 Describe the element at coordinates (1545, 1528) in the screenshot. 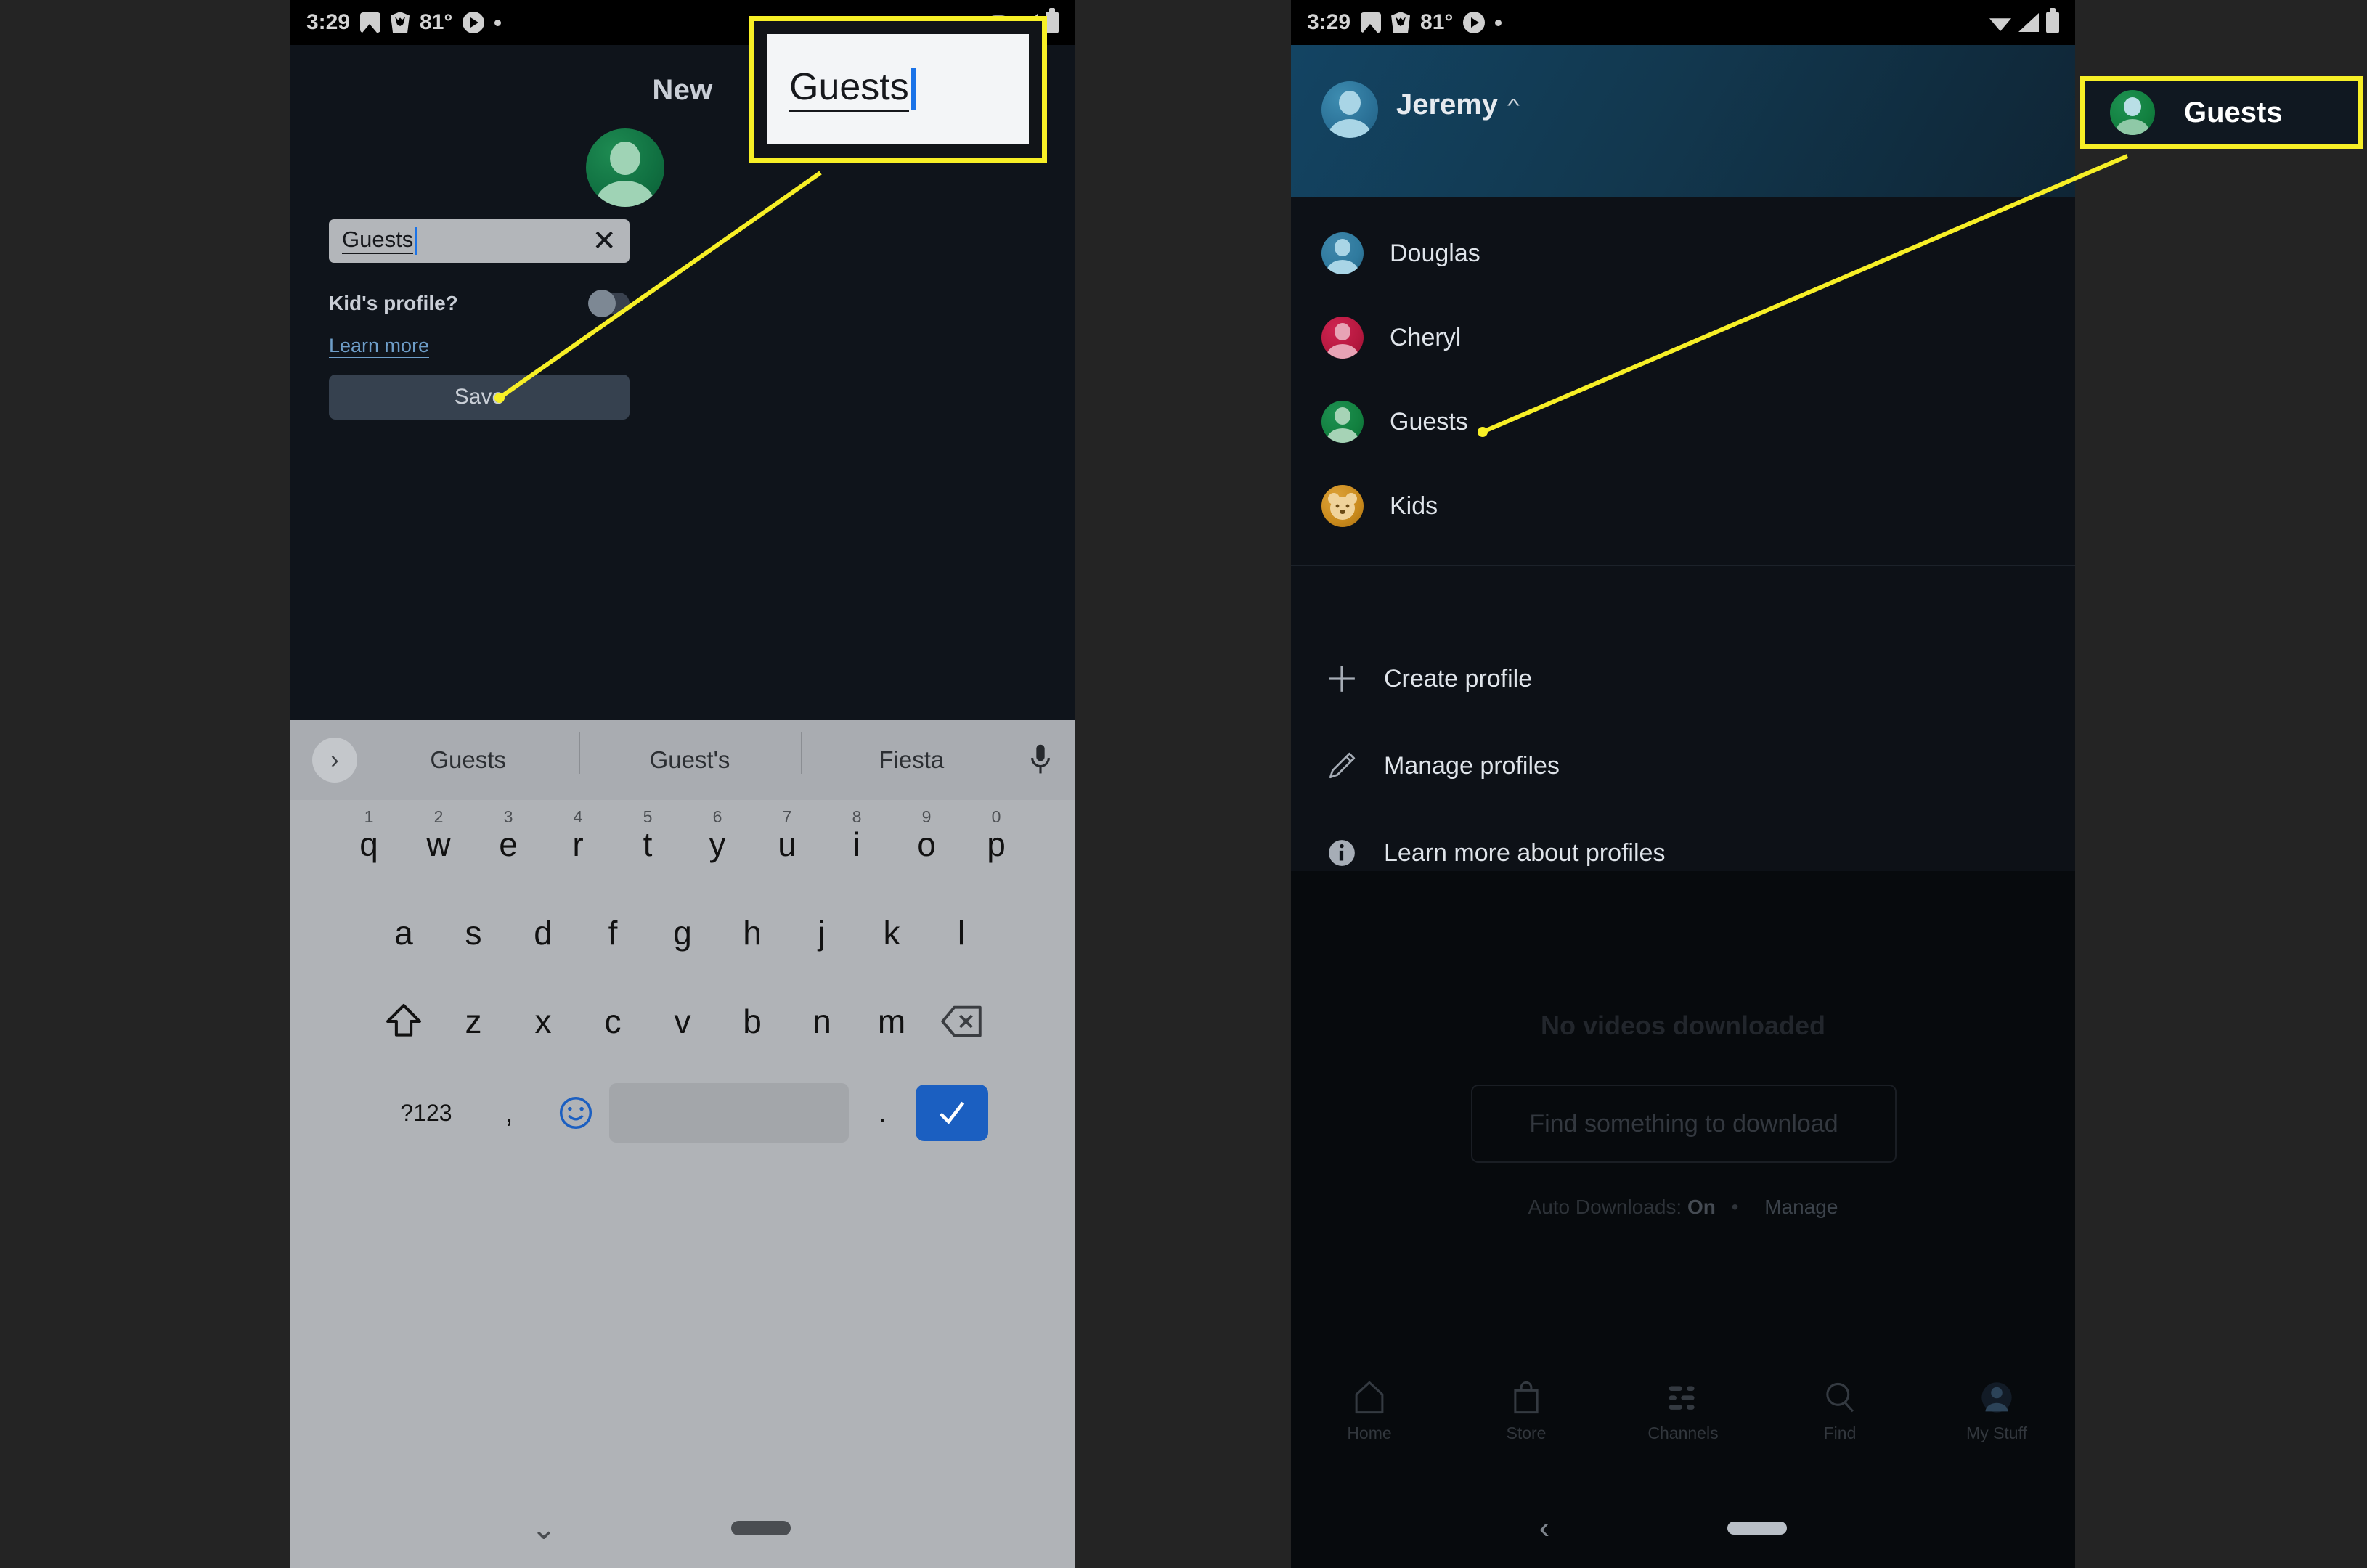

I see `back-chevron-icon: ‹` at that location.